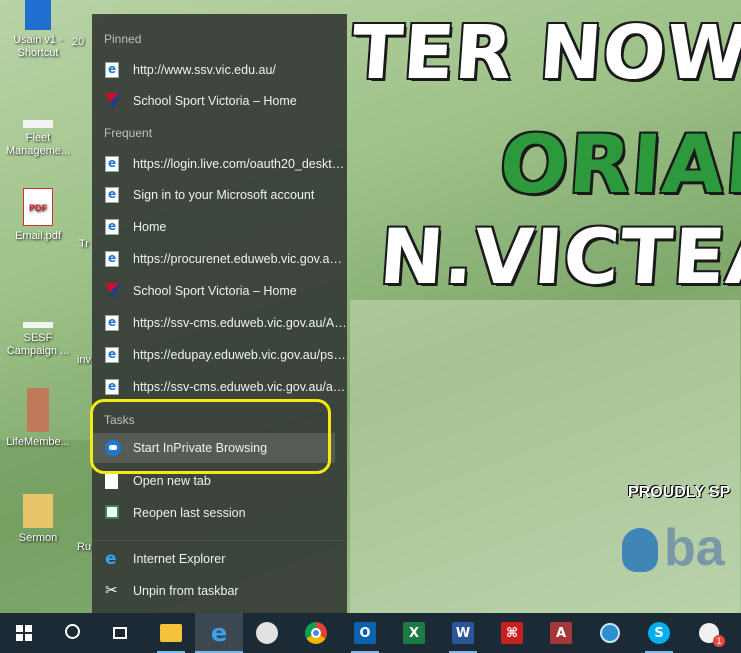 This screenshot has height=653, width=741. I want to click on start-button, so click(24, 633).